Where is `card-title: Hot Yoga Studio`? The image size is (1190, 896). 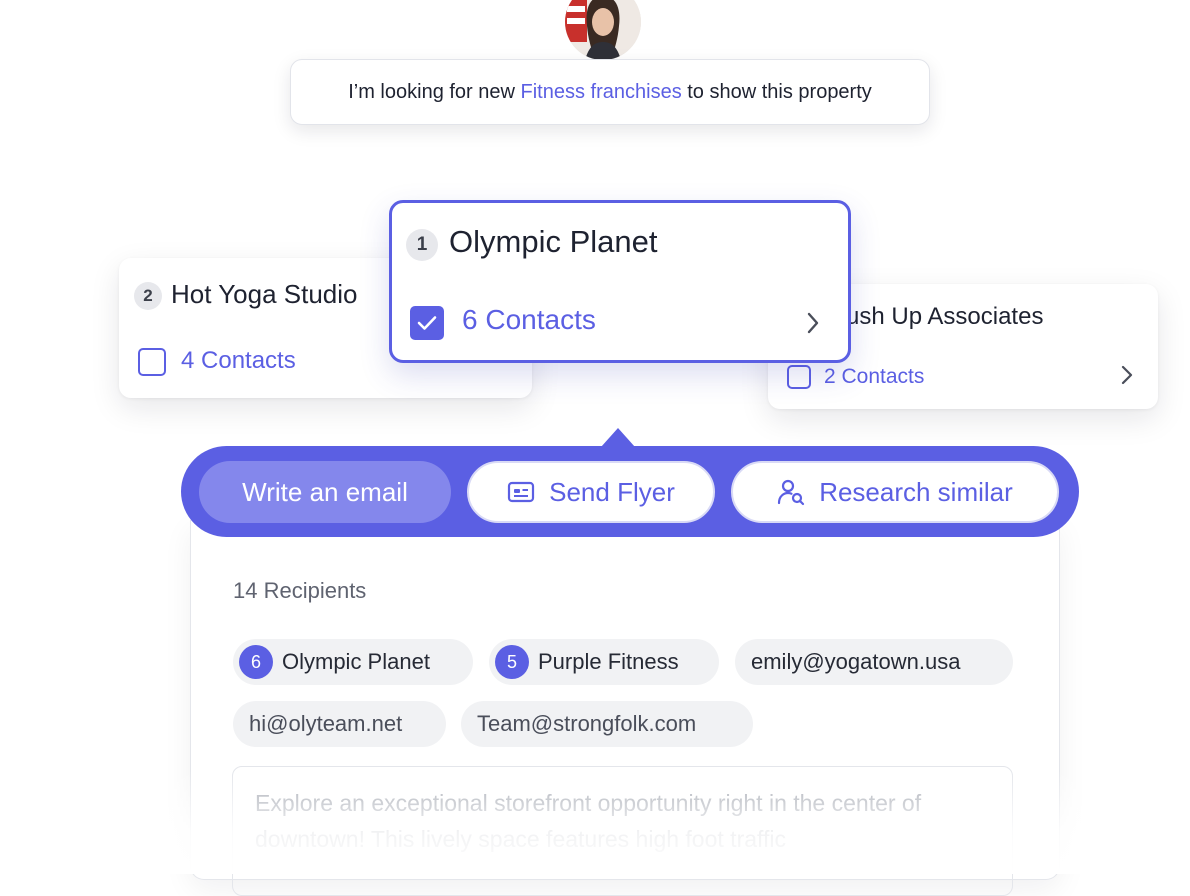 card-title: Hot Yoga Studio is located at coordinates (264, 294).